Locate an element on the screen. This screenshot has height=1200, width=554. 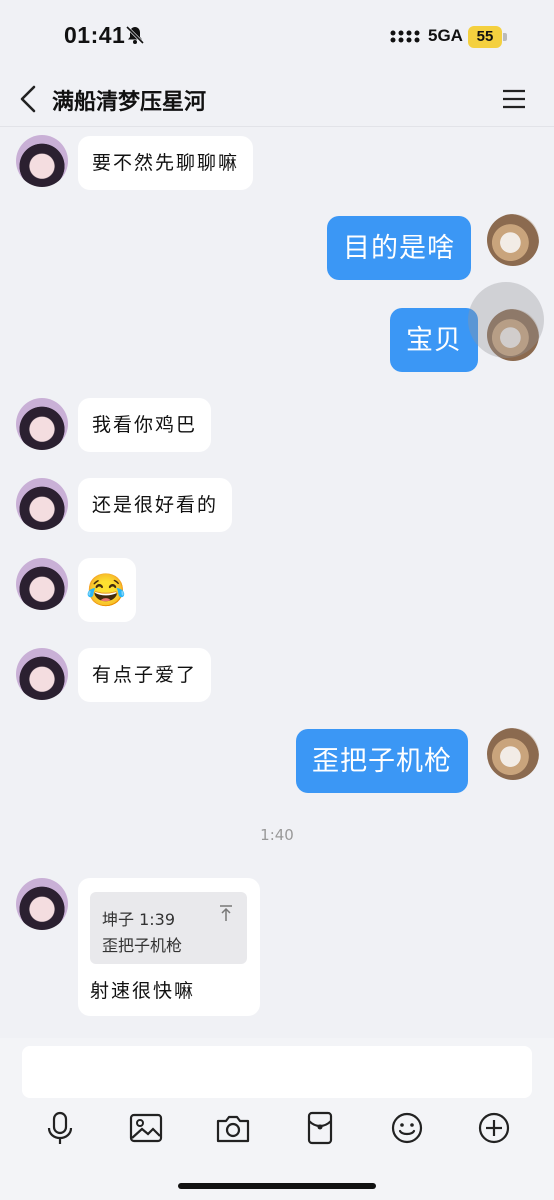
plus-icon is located at coordinates (494, 1128).